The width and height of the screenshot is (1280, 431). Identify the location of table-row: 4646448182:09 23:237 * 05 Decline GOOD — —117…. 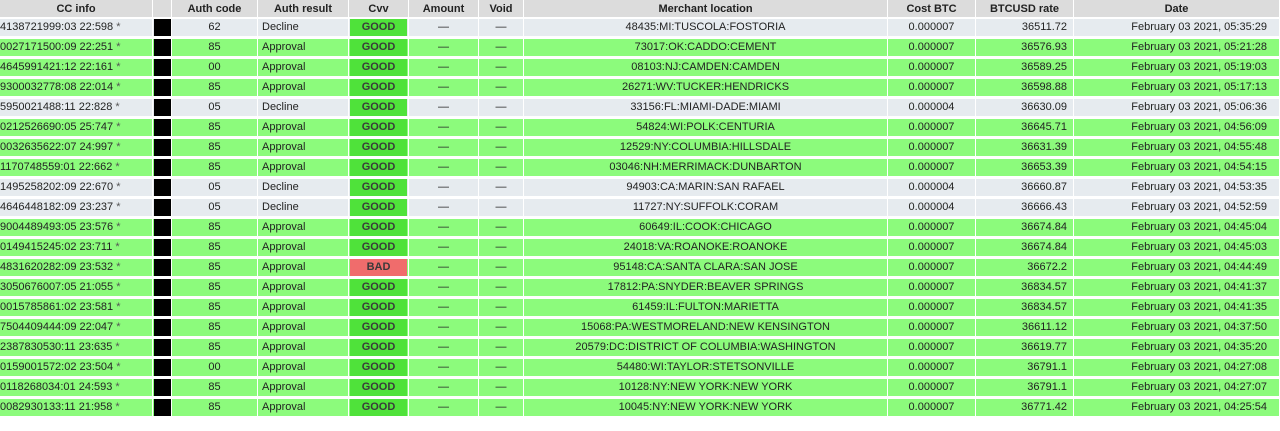
(640, 209).